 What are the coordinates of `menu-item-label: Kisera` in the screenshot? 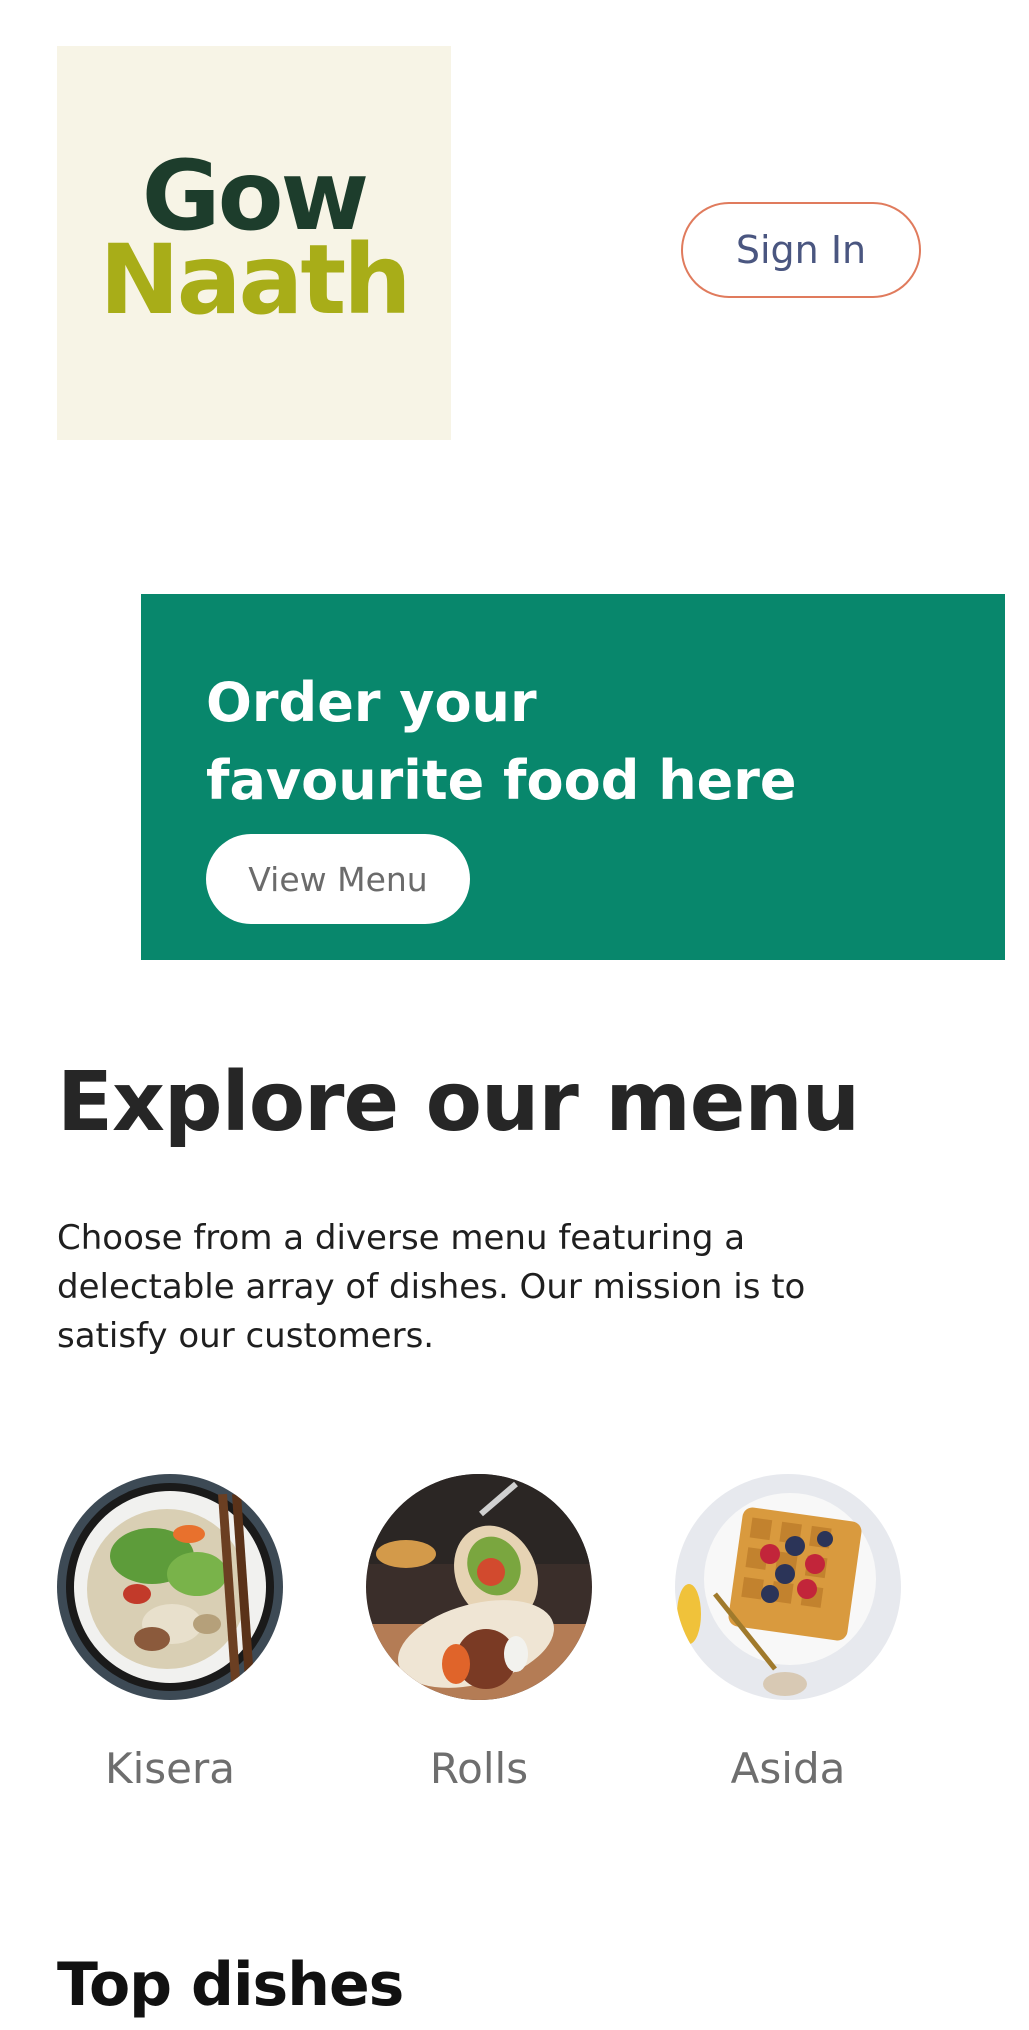 It's located at (170, 1768).